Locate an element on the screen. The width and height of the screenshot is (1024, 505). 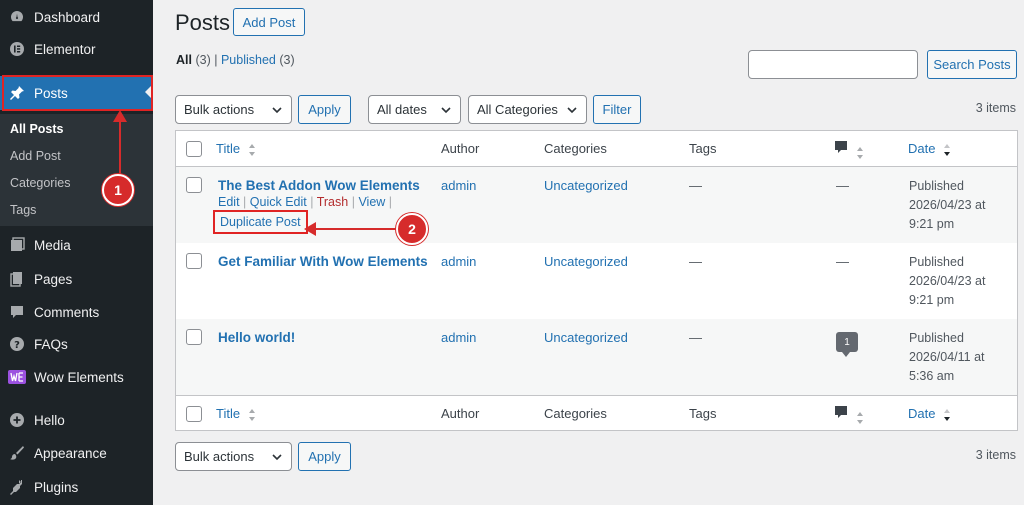
column-tags-footer: Tags is located at coordinates (703, 413).